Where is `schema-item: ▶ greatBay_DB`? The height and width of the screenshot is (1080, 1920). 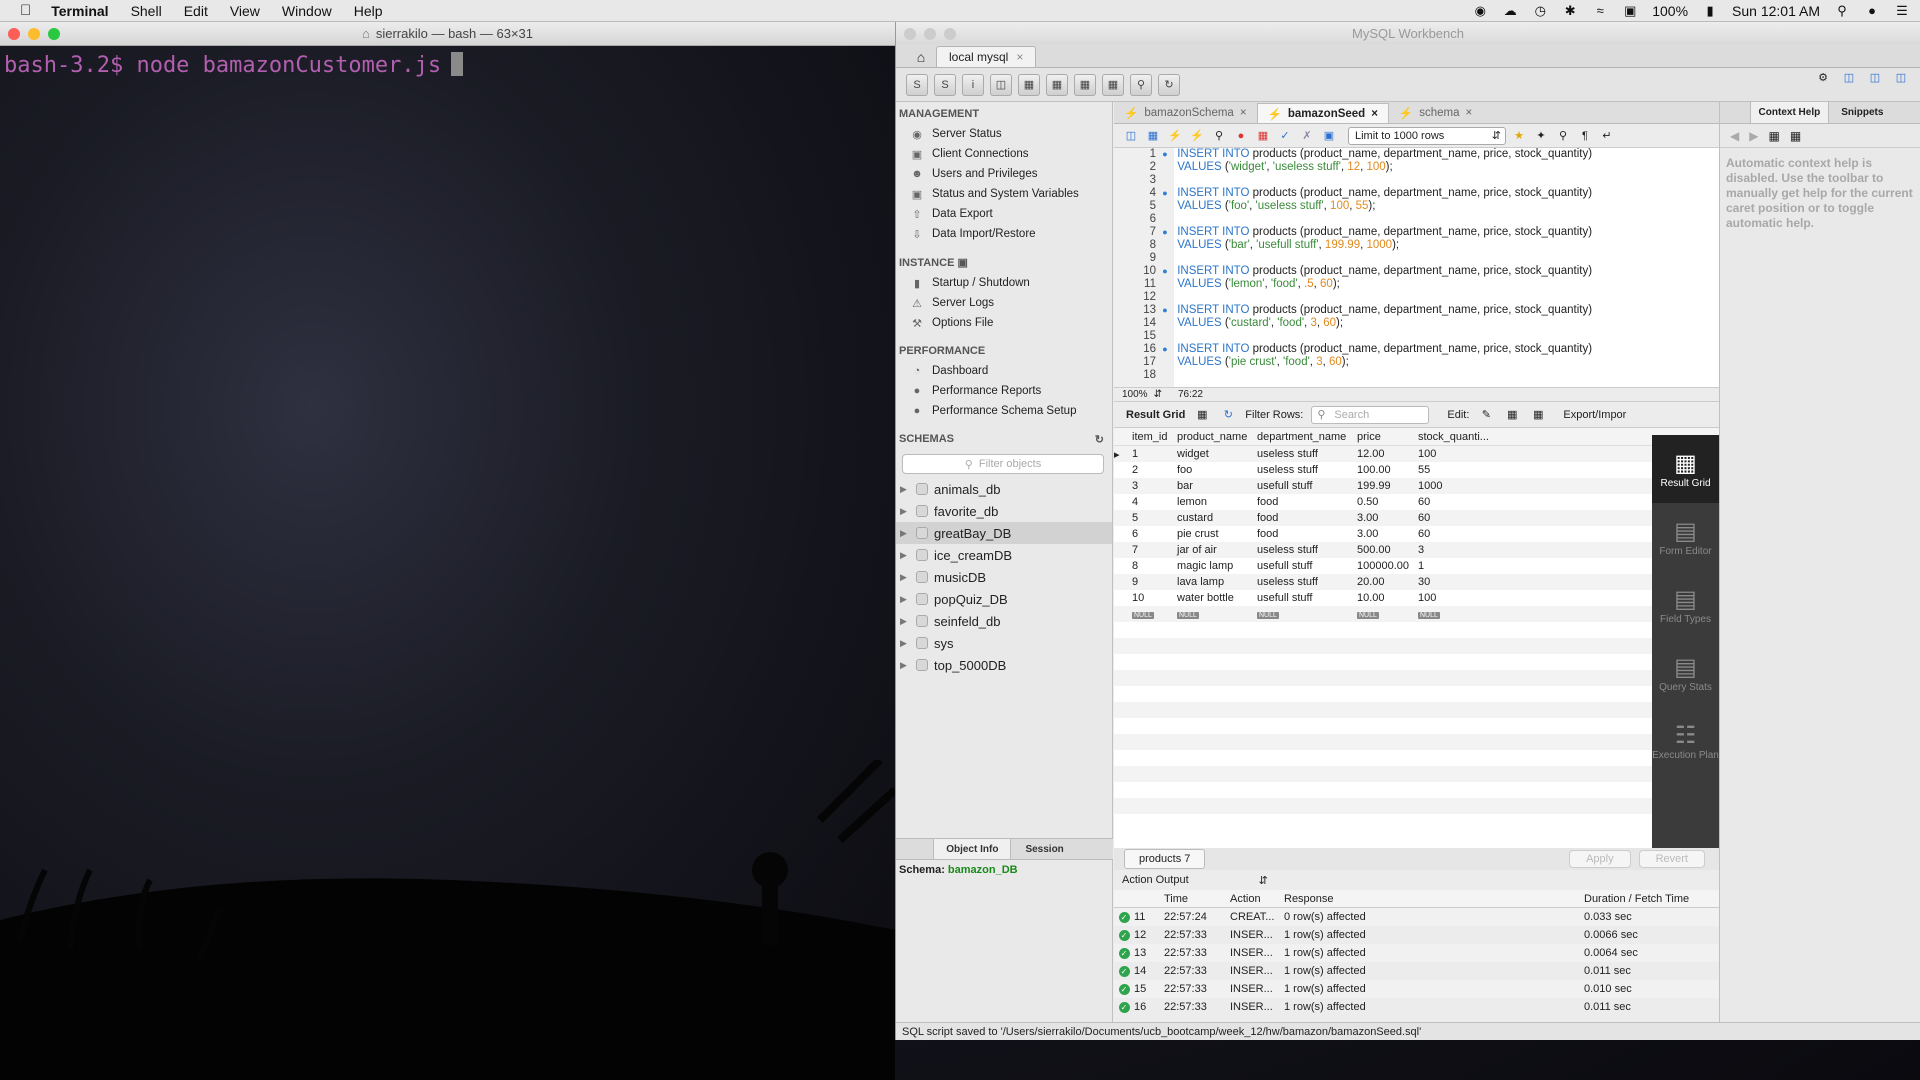
schema-item: ▶ greatBay_DB is located at coordinates (1004, 533).